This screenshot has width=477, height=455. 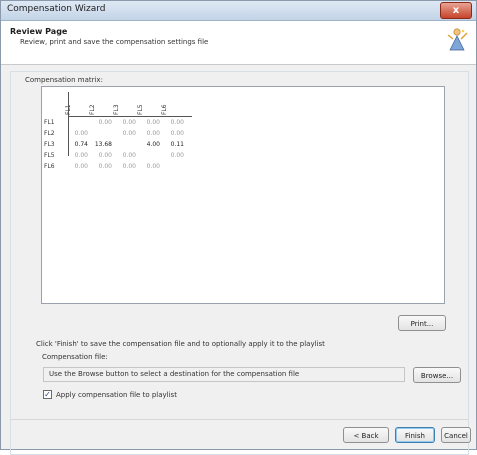 I want to click on row-header: FL3, so click(x=49, y=144).